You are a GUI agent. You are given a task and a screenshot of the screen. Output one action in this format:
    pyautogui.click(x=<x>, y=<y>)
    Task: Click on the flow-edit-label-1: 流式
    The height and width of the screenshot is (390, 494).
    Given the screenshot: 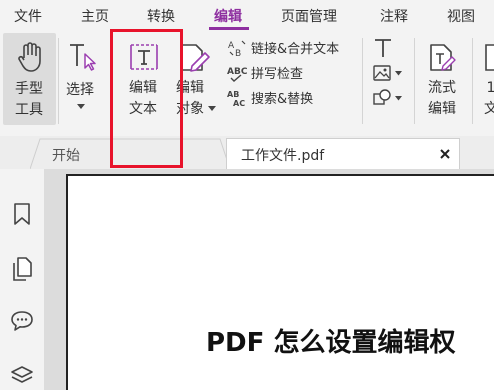 What is the action you would take?
    pyautogui.click(x=442, y=88)
    